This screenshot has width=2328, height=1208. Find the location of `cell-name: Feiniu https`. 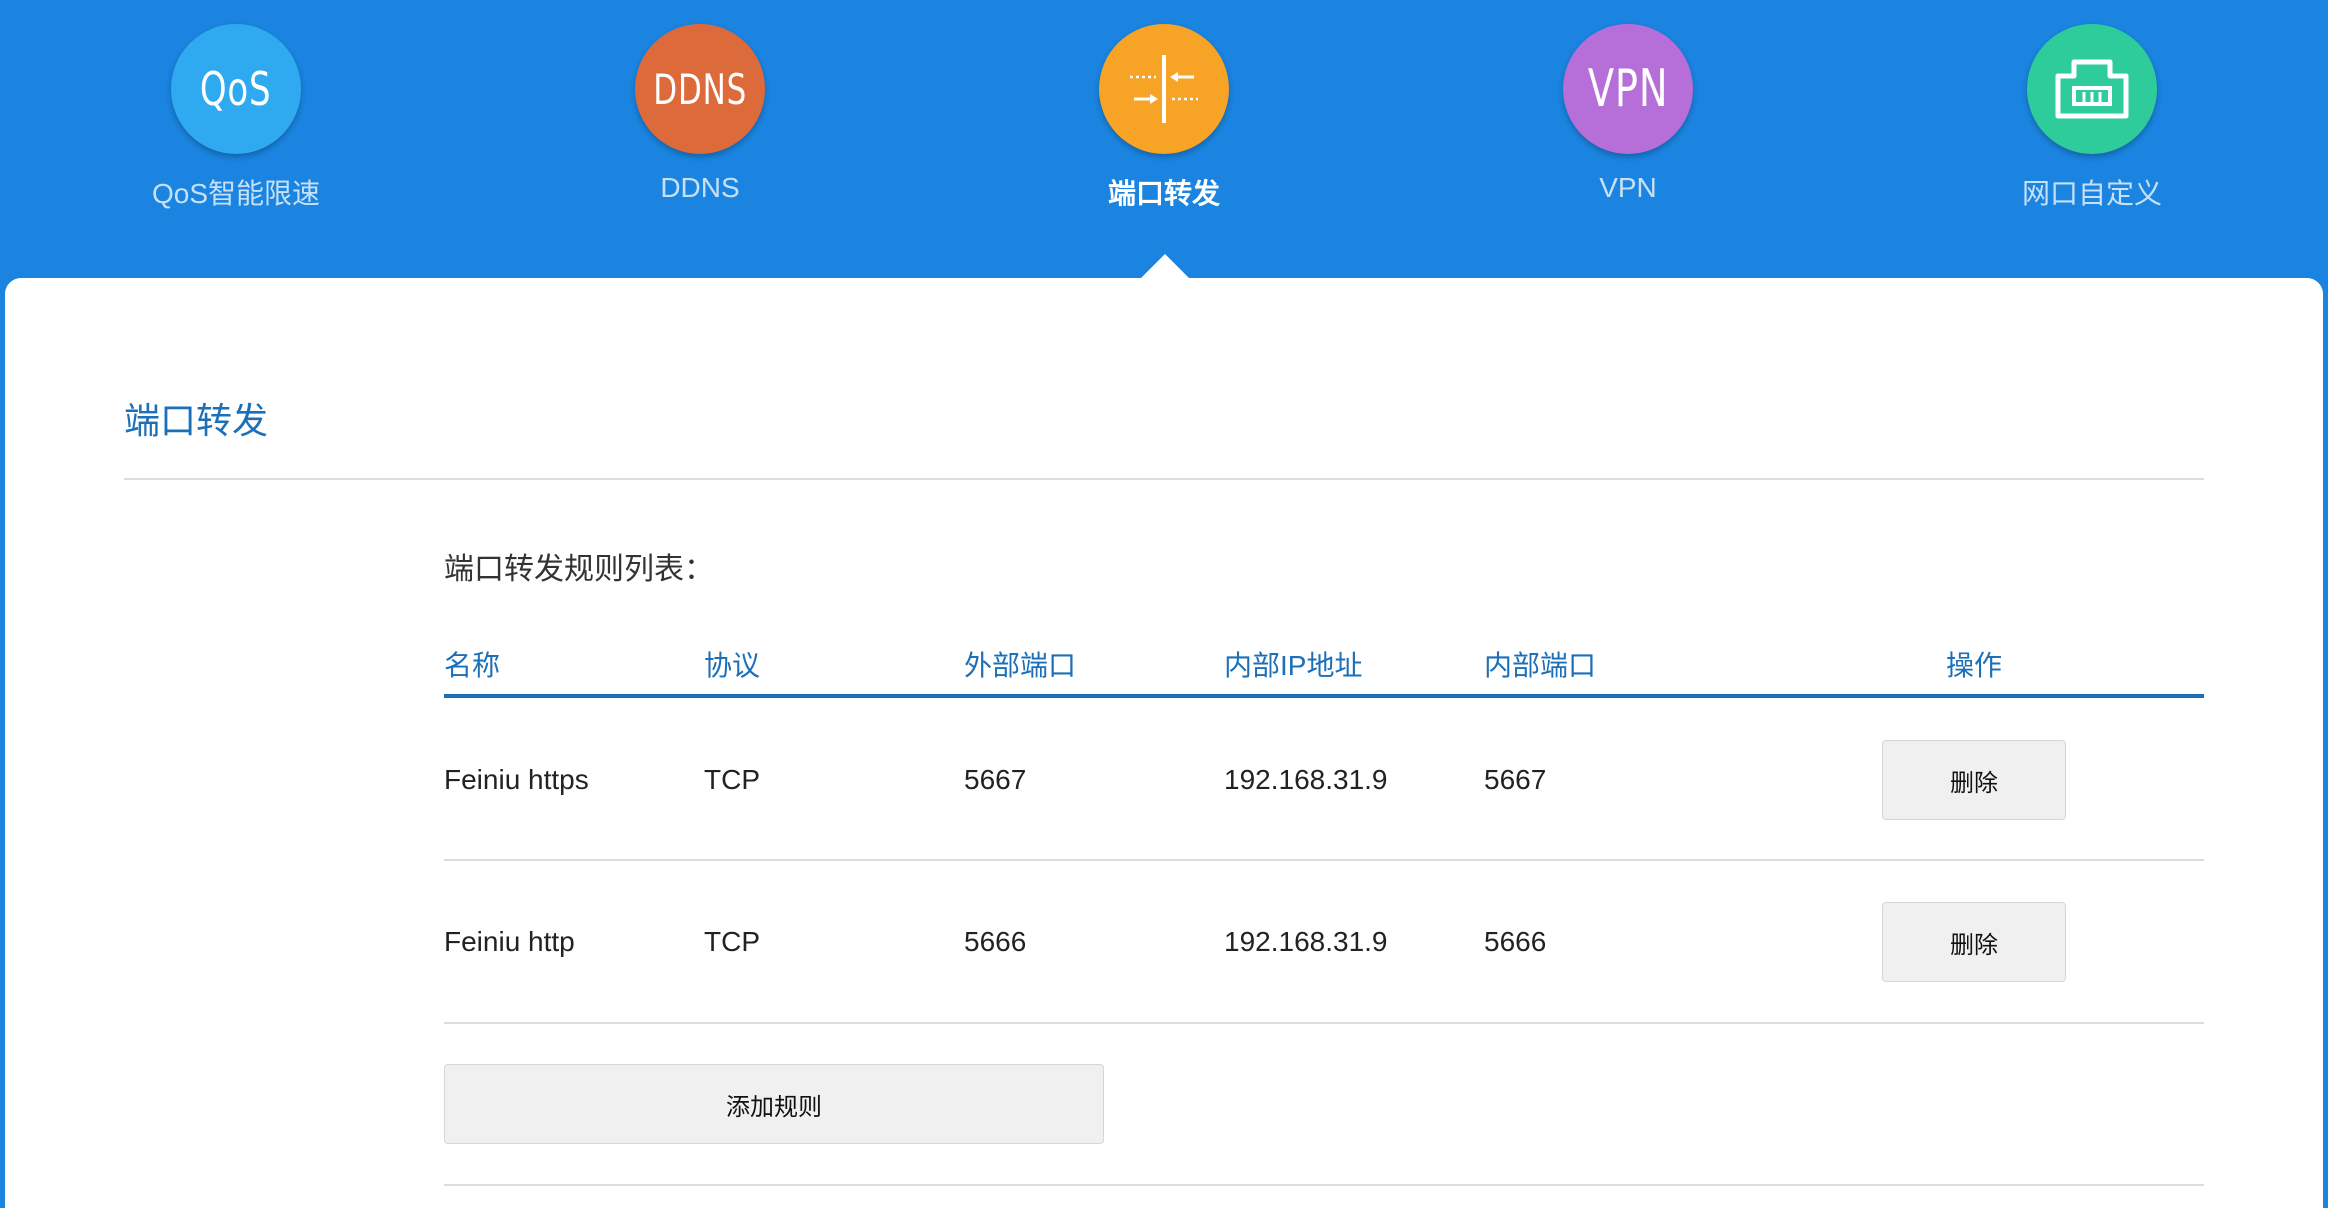

cell-name: Feiniu https is located at coordinates (516, 779).